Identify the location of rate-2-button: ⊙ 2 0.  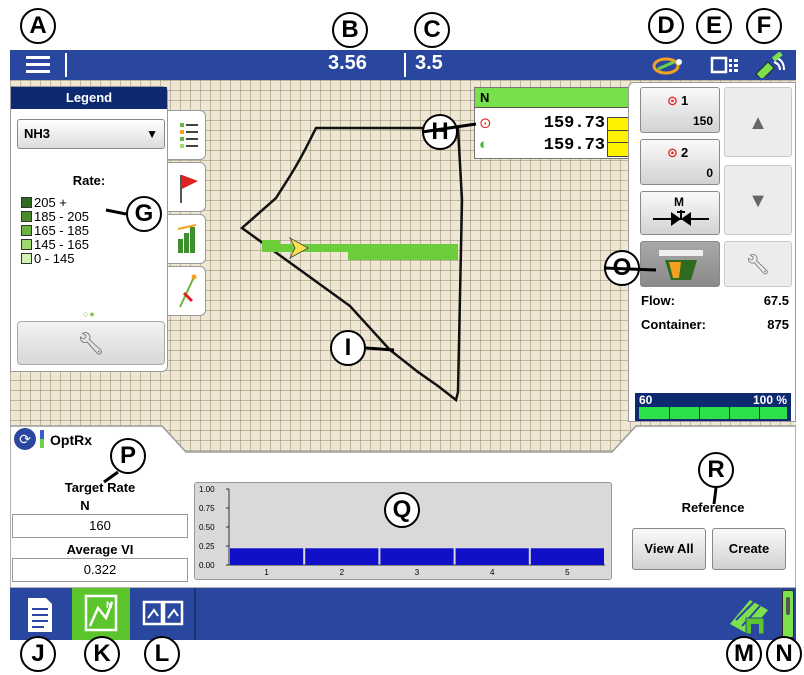
(680, 162).